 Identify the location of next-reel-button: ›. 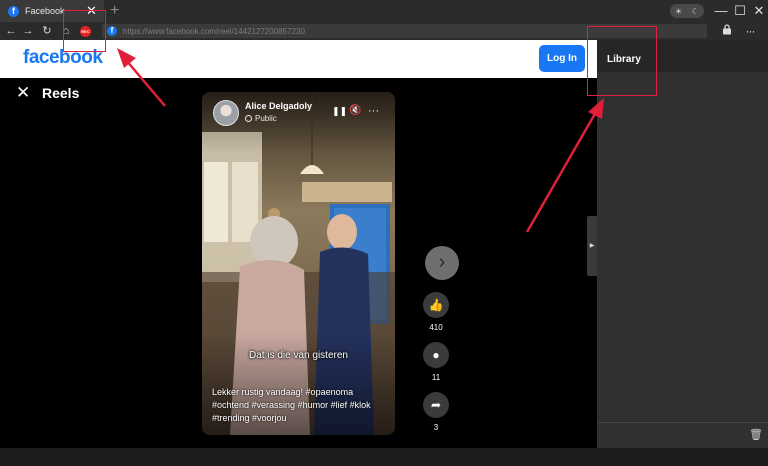
(442, 263).